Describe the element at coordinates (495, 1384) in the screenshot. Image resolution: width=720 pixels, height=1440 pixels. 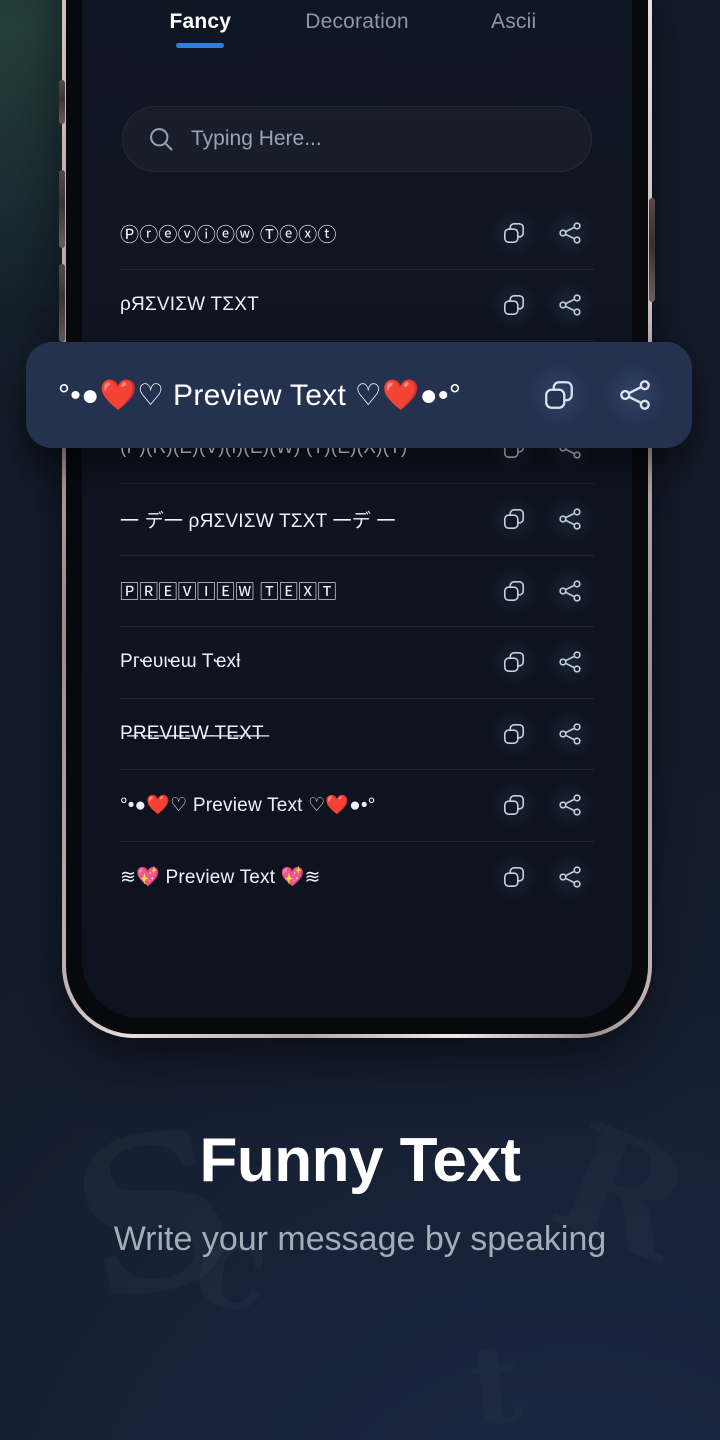
I see `background-watermark-letter: t` at that location.